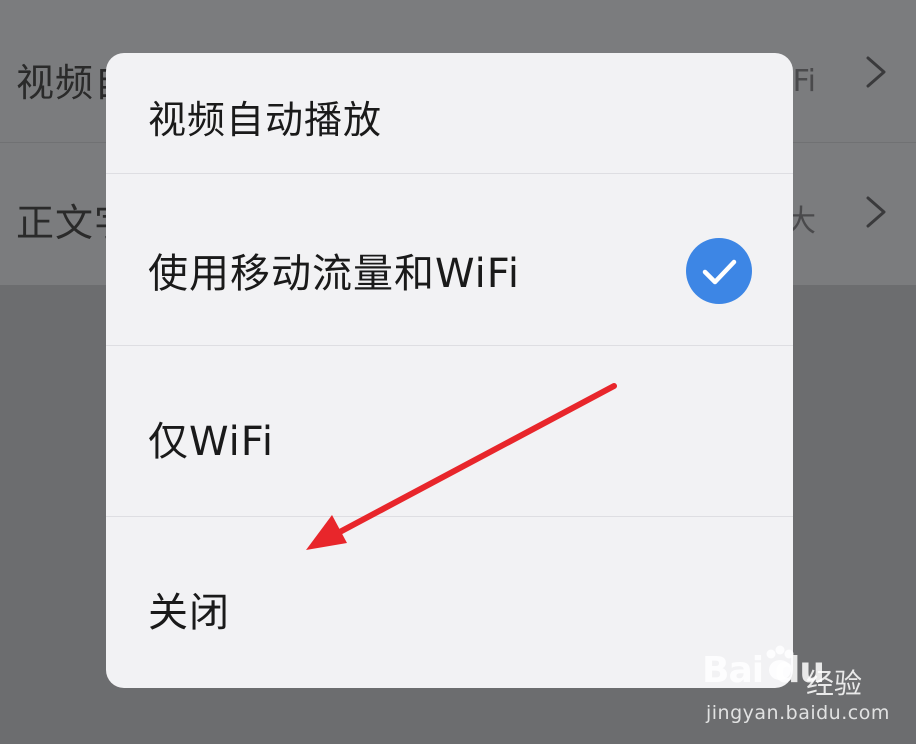 The height and width of the screenshot is (744, 916). What do you see at coordinates (834, 683) in the screenshot?
I see `watermark-product: 经验` at bounding box center [834, 683].